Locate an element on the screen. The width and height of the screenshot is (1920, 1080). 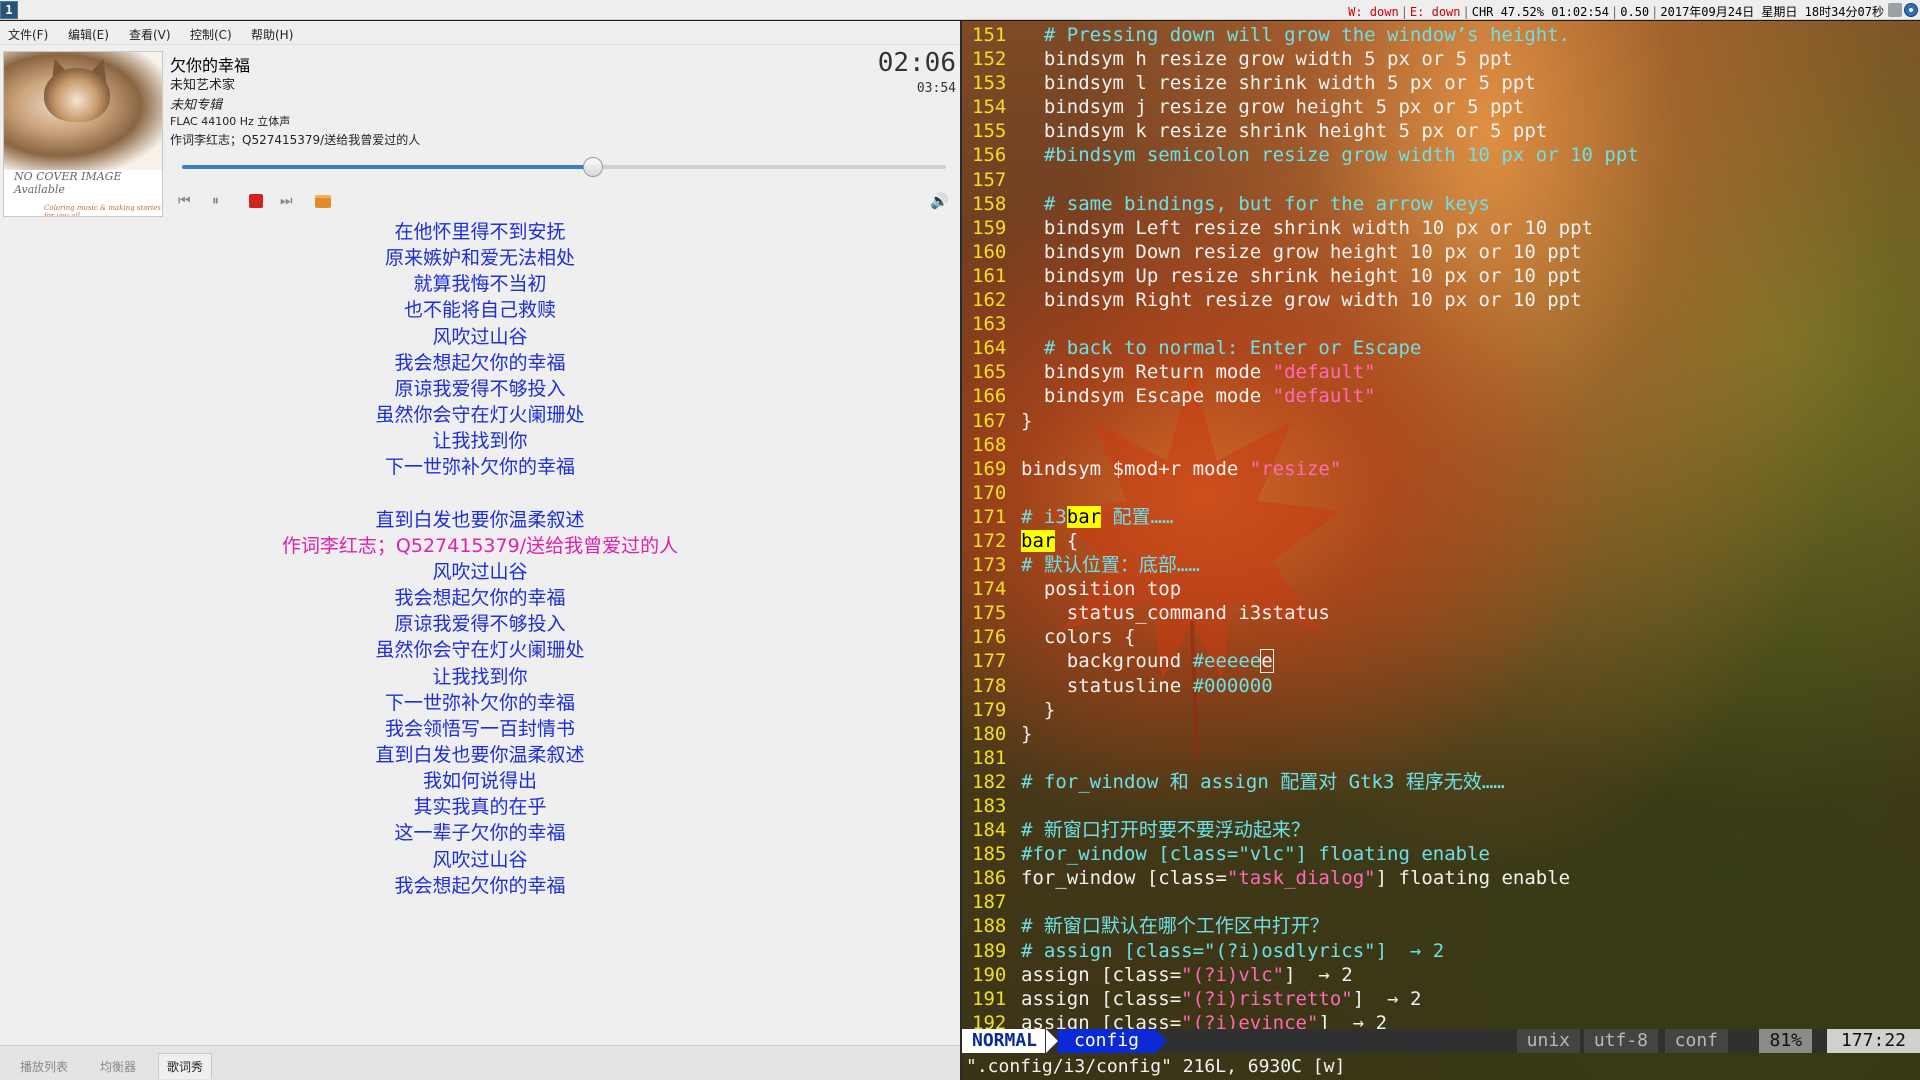
line-number: 161 is located at coordinates (989, 275).